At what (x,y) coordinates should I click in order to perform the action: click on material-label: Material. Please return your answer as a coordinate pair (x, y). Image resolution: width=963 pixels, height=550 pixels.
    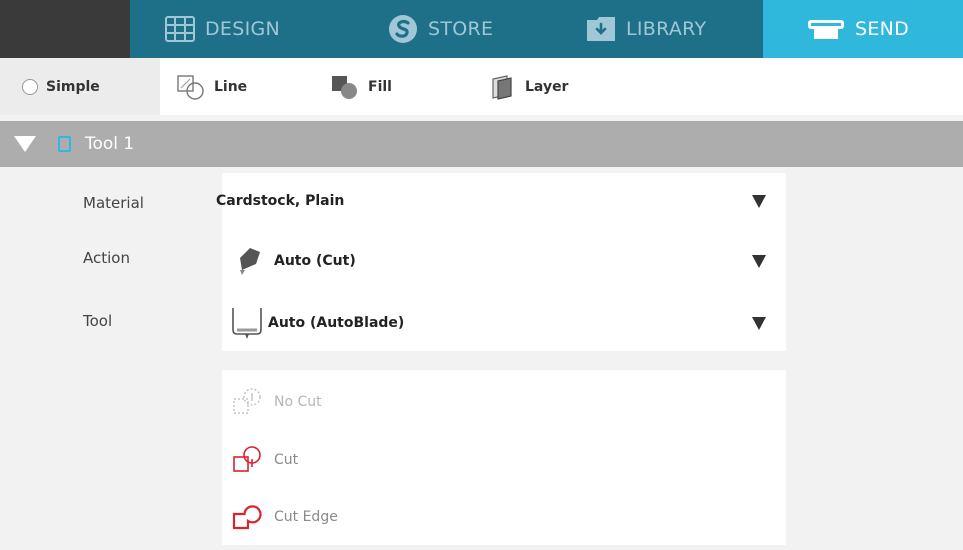
    Looking at the image, I should click on (113, 203).